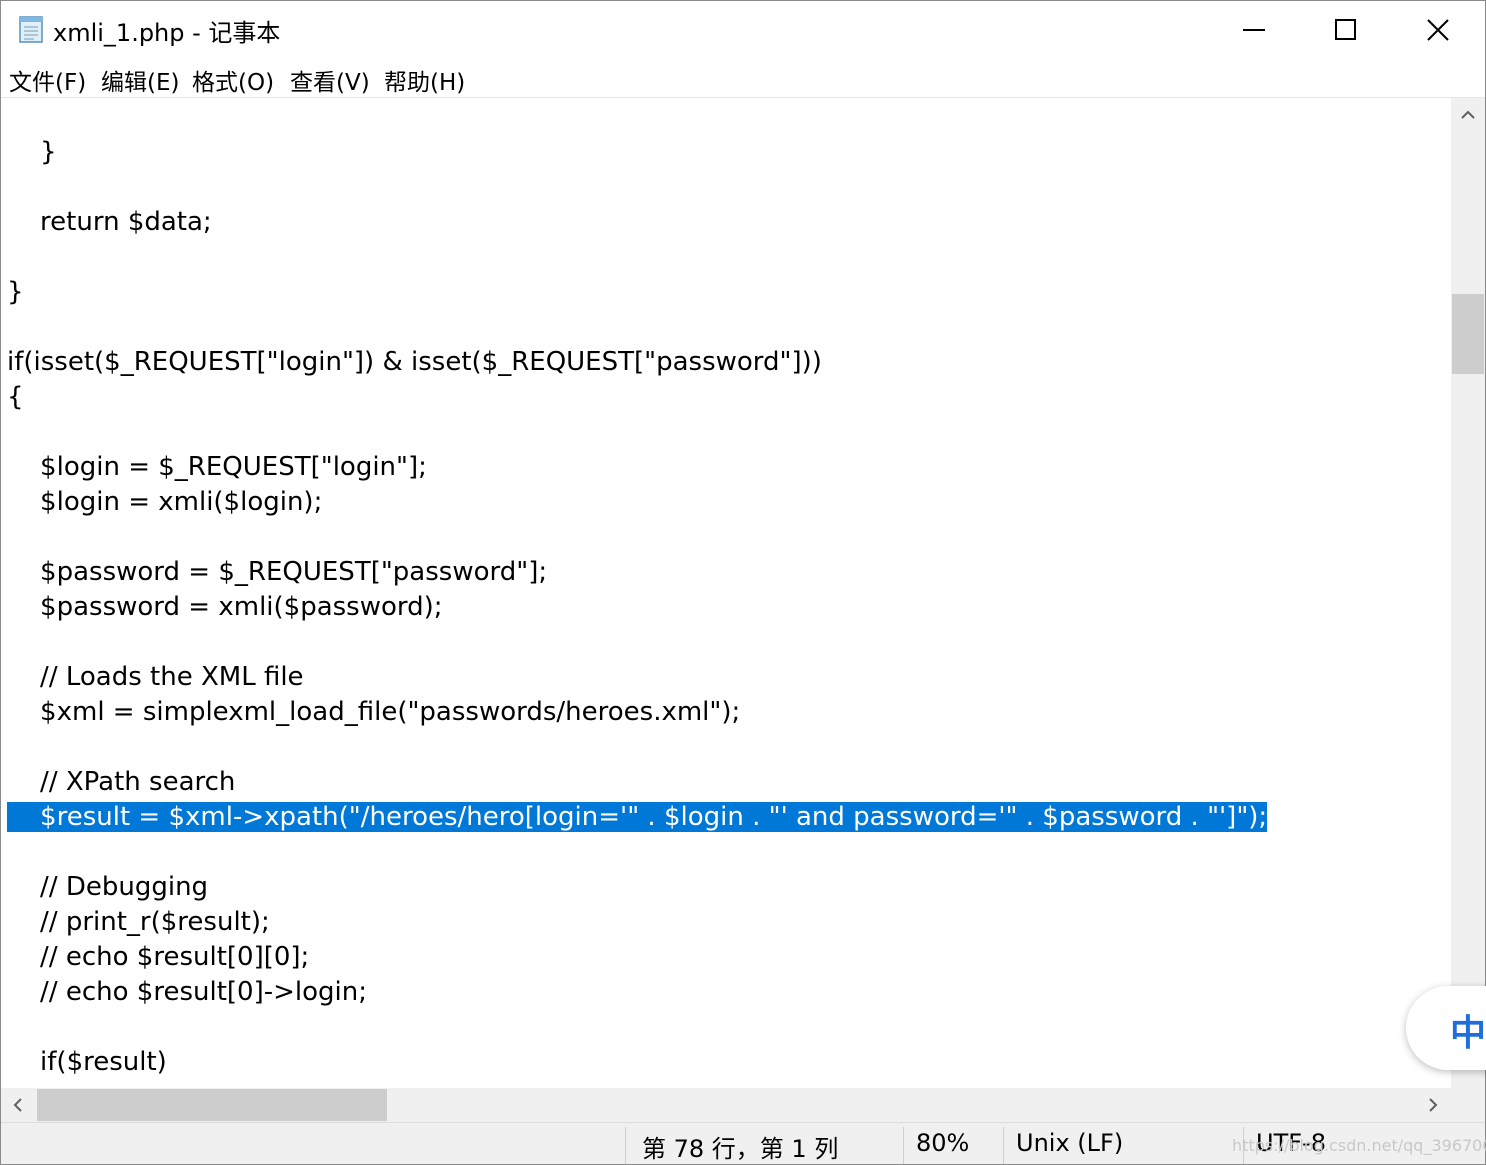 This screenshot has height=1165, width=1486. Describe the element at coordinates (165, 502) in the screenshot. I see `code-line: $login = xmli($login);` at that location.